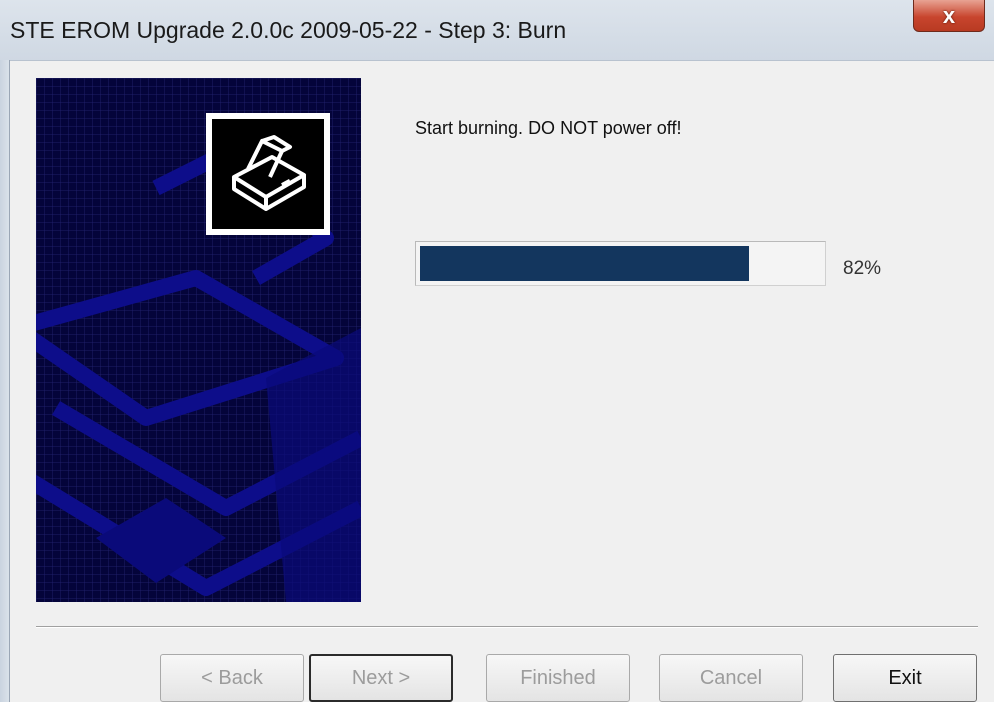  Describe the element at coordinates (584, 263) in the screenshot. I see `burn-progress-fill` at that location.